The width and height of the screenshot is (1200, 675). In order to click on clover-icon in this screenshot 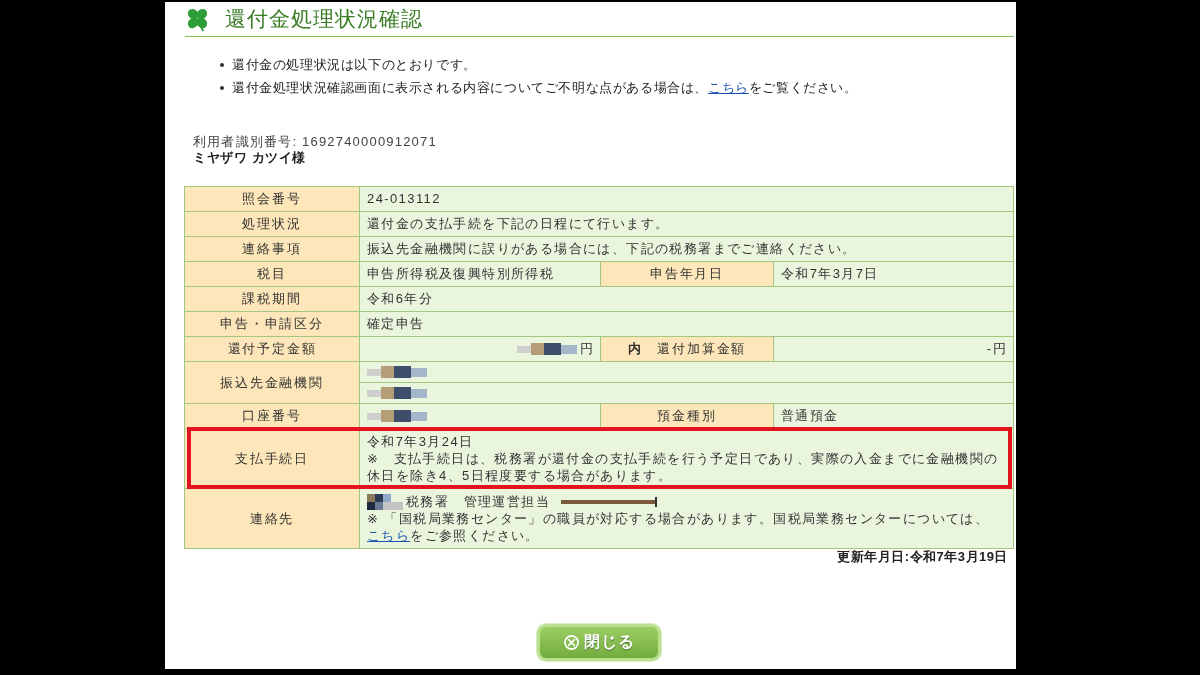, I will do `click(197, 19)`.